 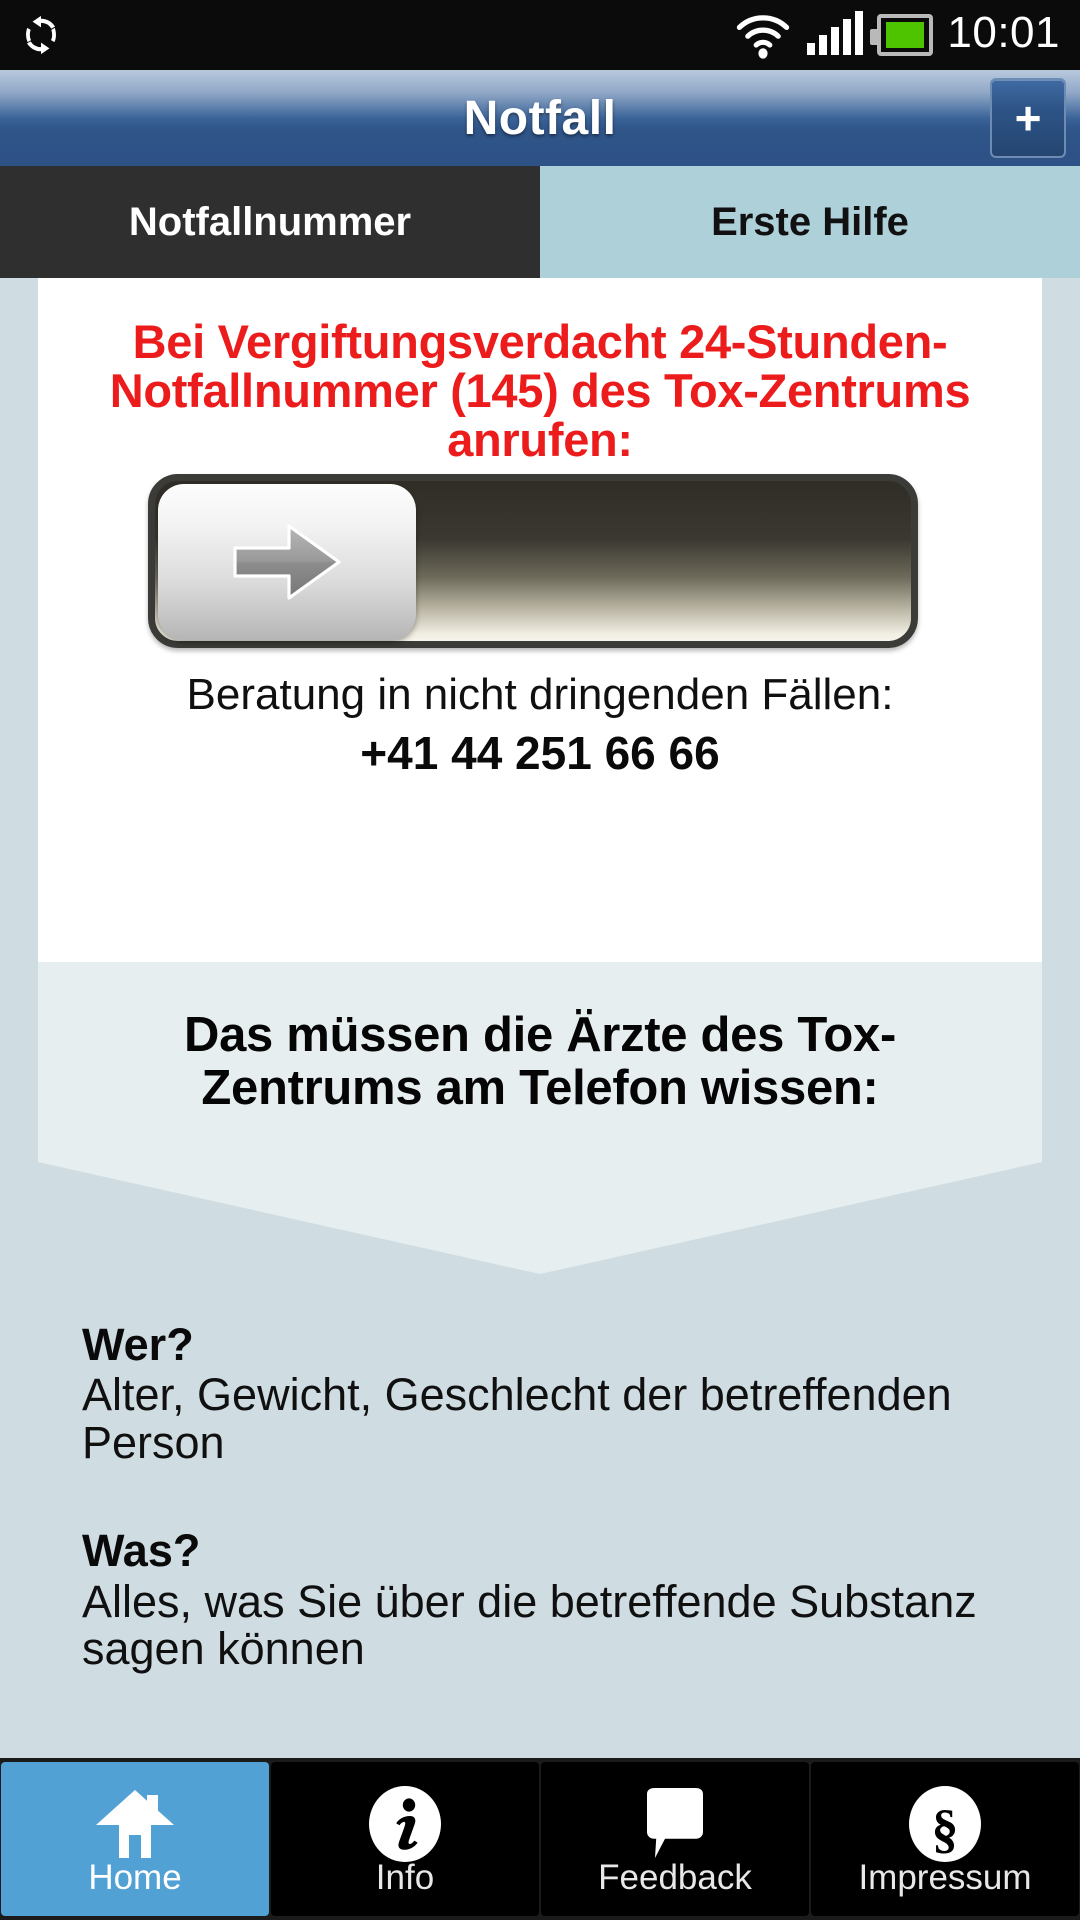 I want to click on tab-bar: Notfallnummer Erste Hilfe, so click(x=540, y=235).